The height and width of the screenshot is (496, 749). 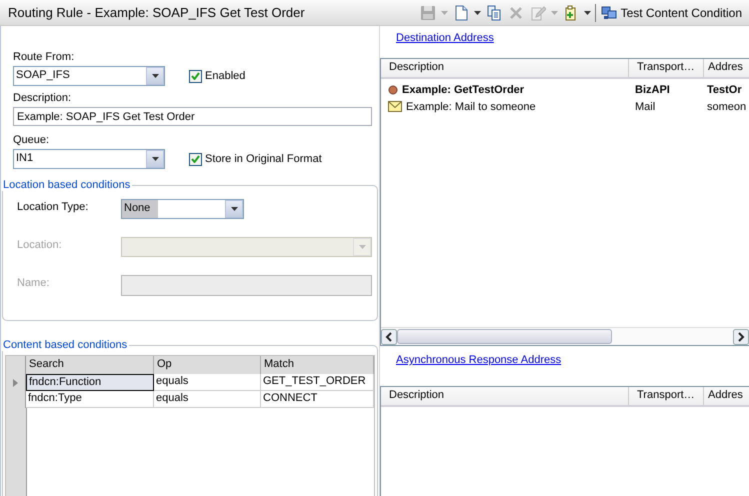 What do you see at coordinates (90, 399) in the screenshot?
I see `table-cell: fndcn:Type` at bounding box center [90, 399].